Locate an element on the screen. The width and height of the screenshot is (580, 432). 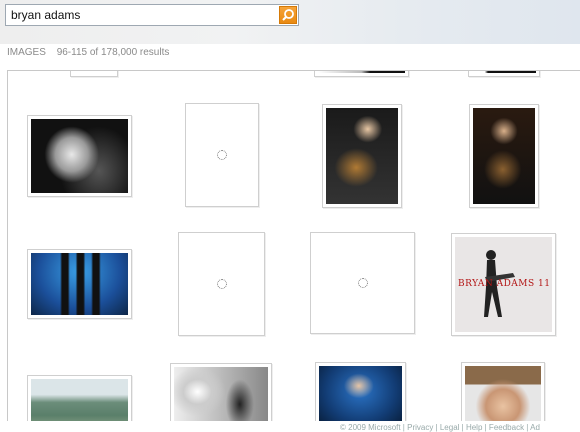
image-result-album-11: BRYAN ADAMS 11 is located at coordinates (503, 284).